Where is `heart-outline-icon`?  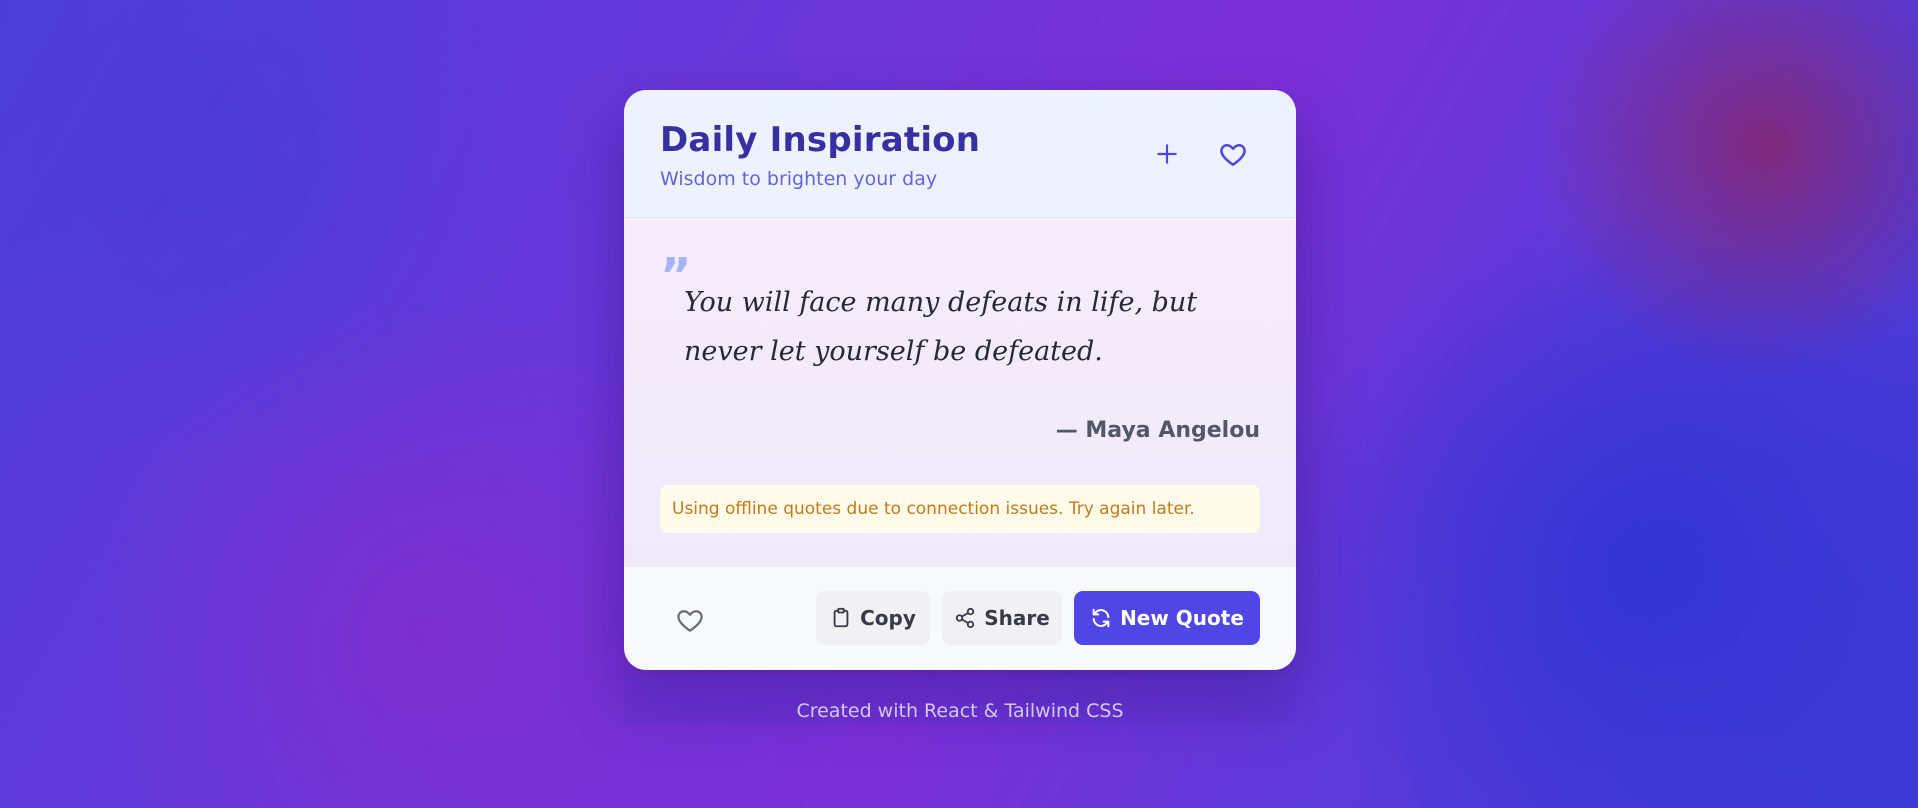
heart-outline-icon is located at coordinates (690, 621).